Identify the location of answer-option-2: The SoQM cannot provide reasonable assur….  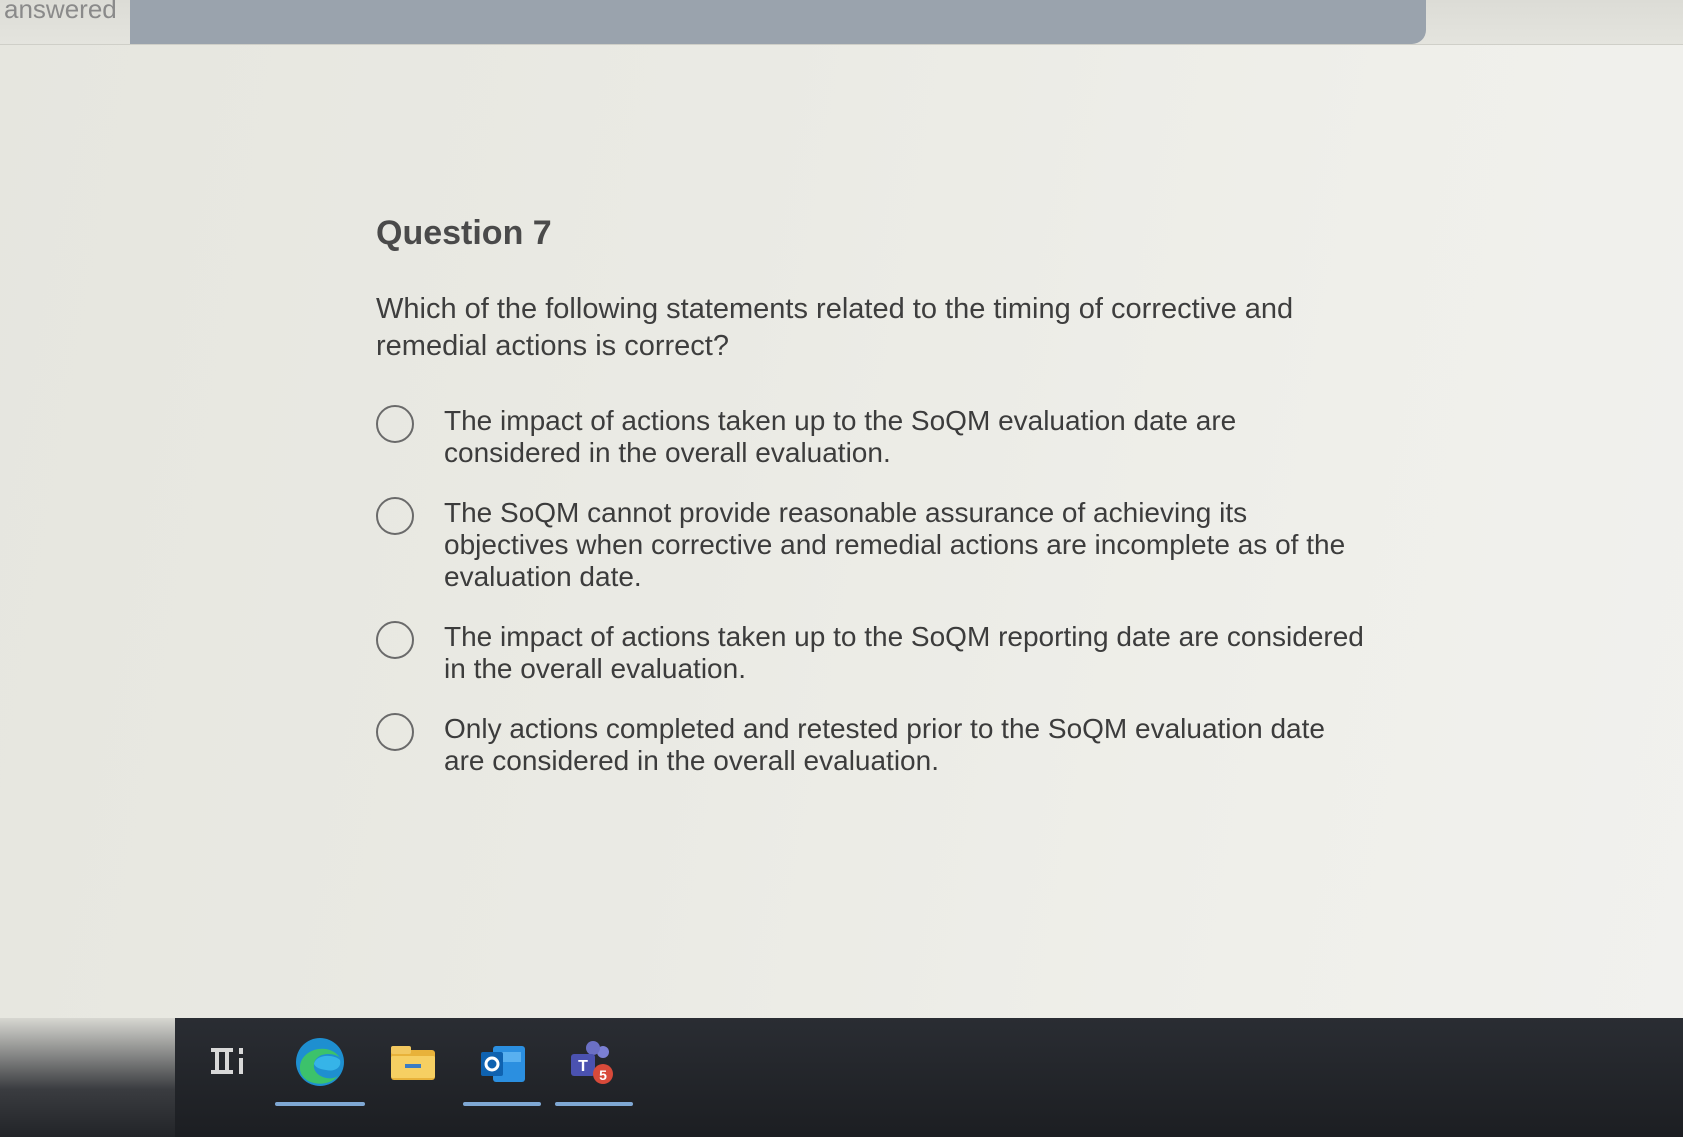
(871, 545).